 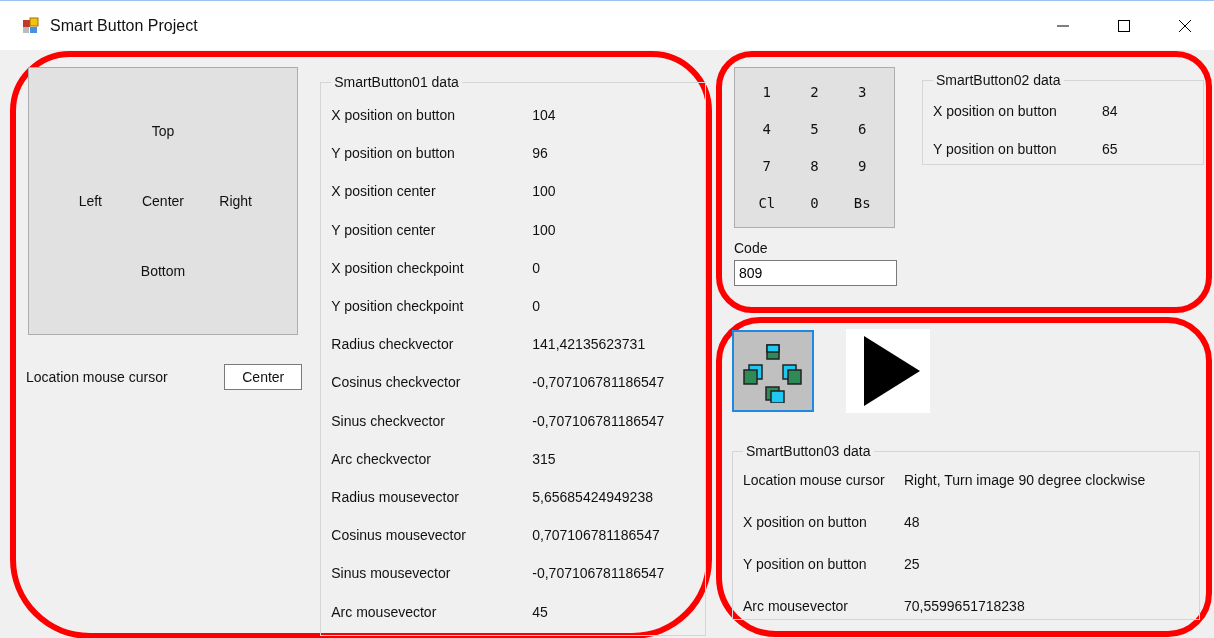 What do you see at coordinates (393, 344) in the screenshot?
I see `data-label: Radius checkvector` at bounding box center [393, 344].